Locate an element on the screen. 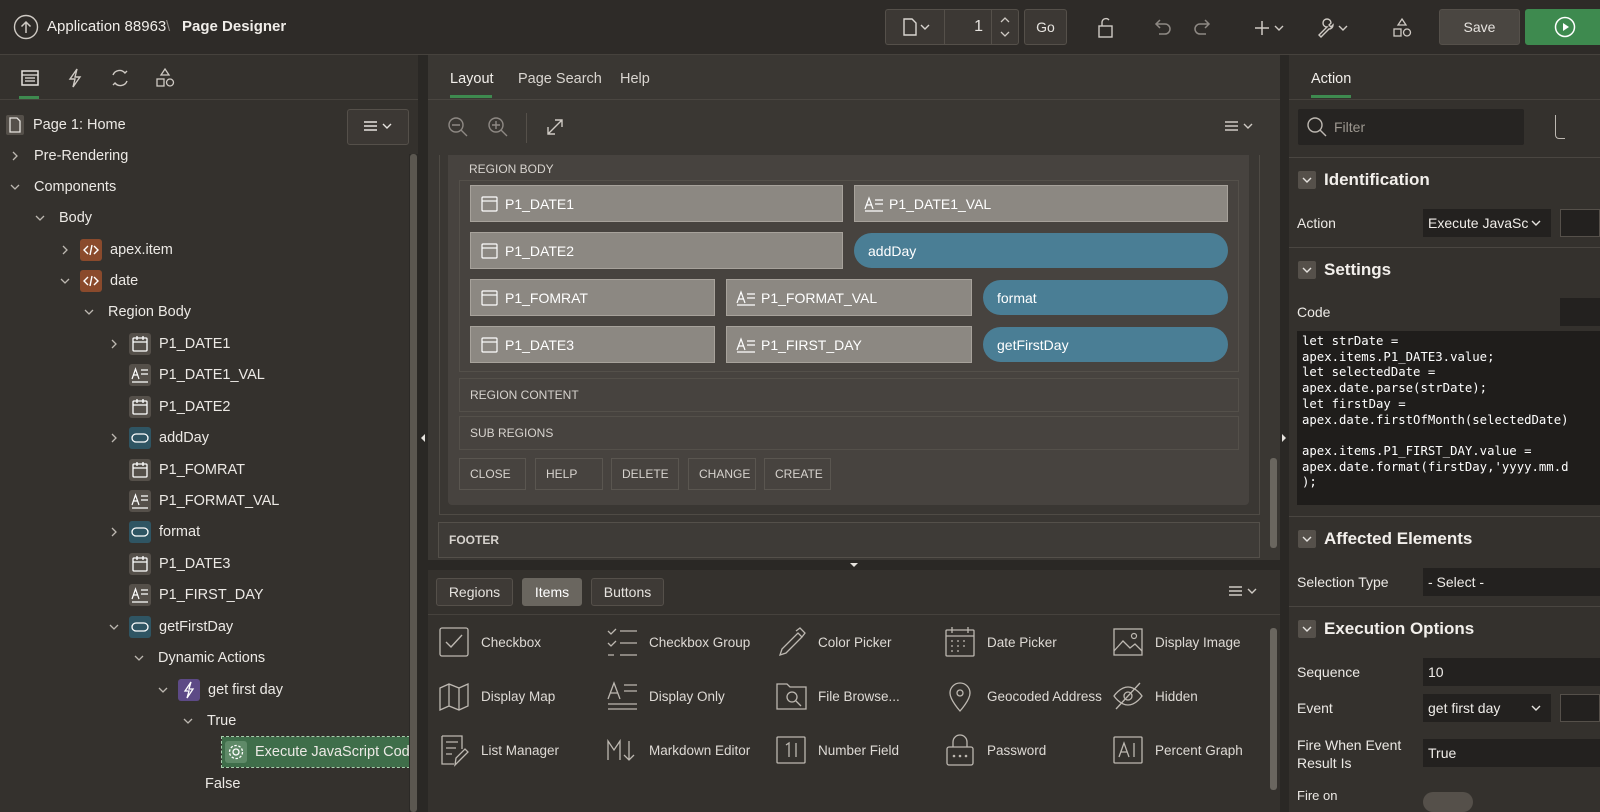  canvas-scrollbar is located at coordinates (1273, 503).